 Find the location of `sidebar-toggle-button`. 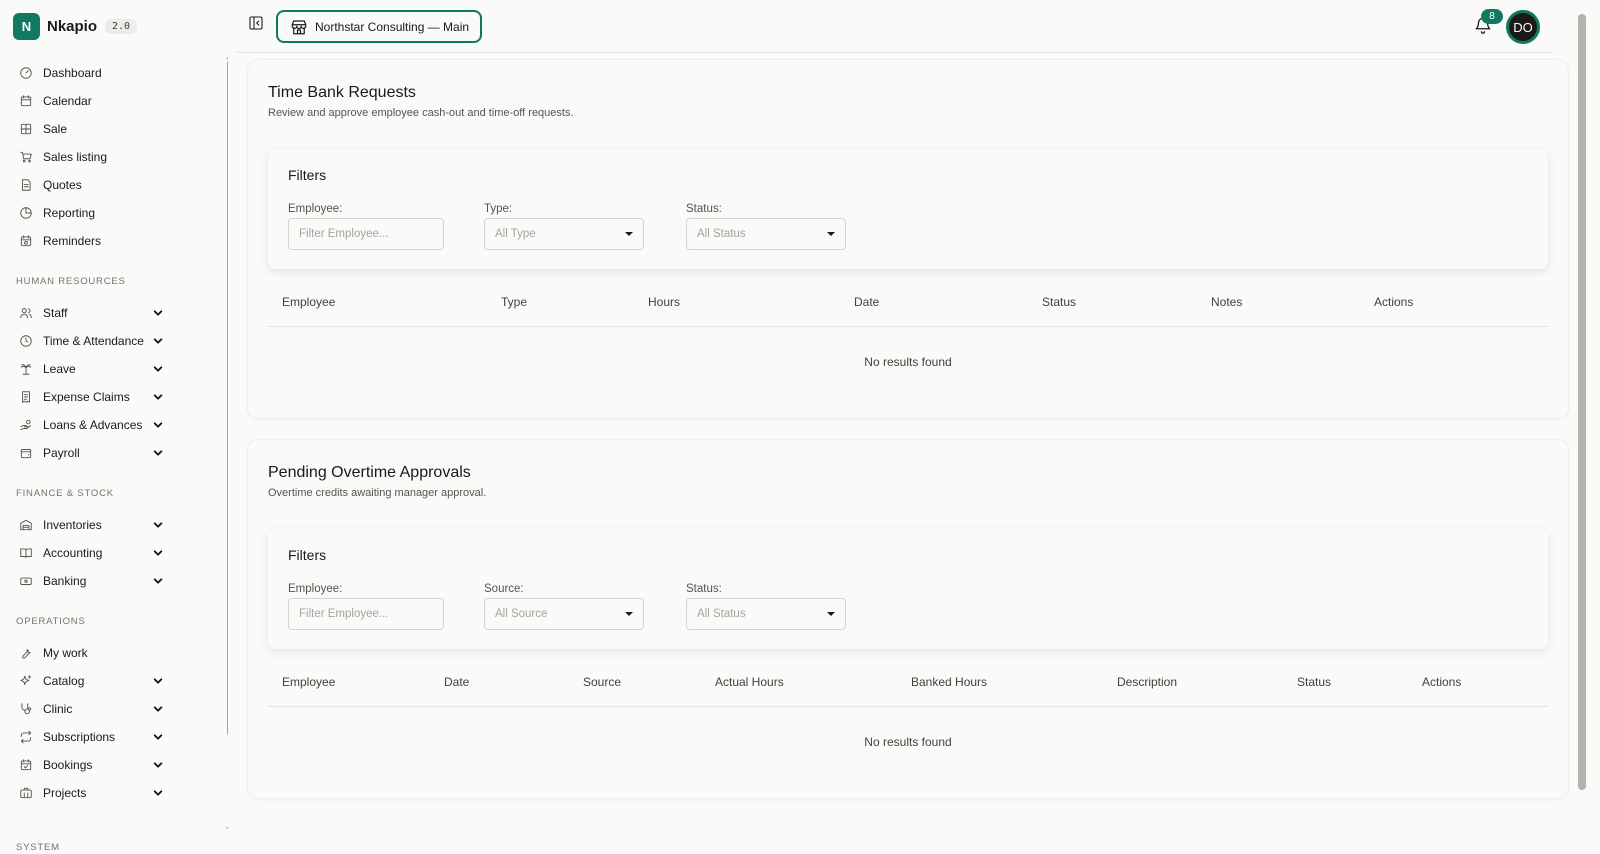

sidebar-toggle-button is located at coordinates (256, 23).